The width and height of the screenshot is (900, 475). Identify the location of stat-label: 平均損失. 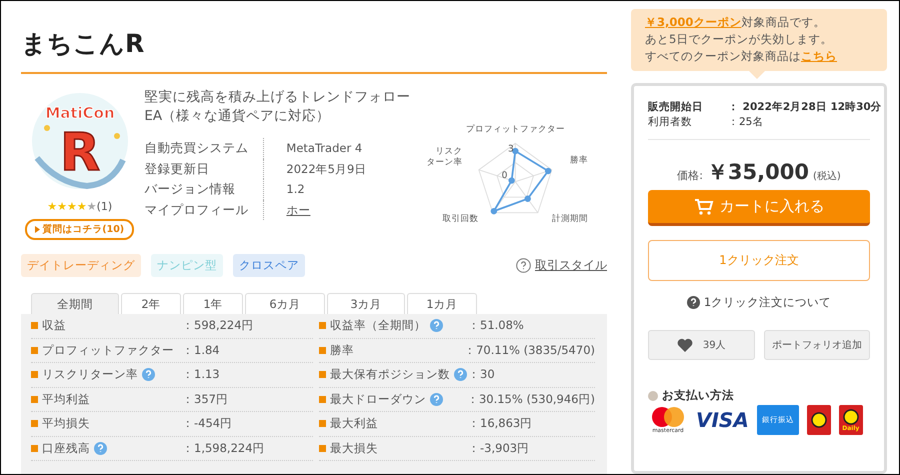
(66, 424).